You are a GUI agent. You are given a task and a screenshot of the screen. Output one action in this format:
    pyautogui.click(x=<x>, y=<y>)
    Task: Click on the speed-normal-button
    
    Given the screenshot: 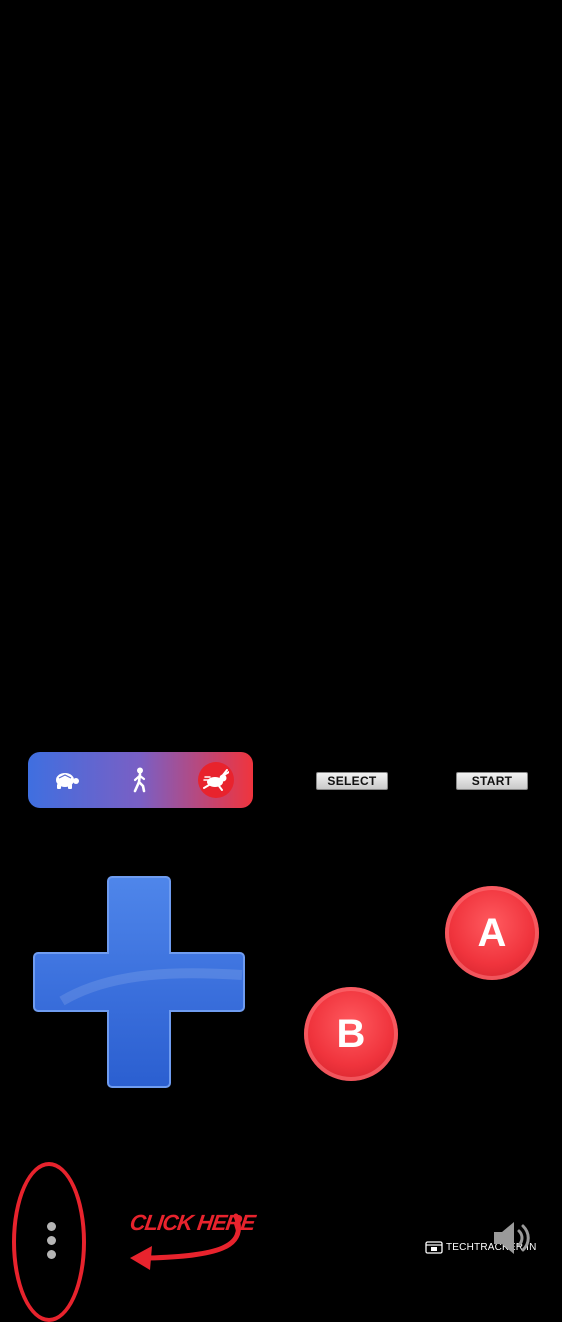 What is the action you would take?
    pyautogui.click(x=140, y=780)
    